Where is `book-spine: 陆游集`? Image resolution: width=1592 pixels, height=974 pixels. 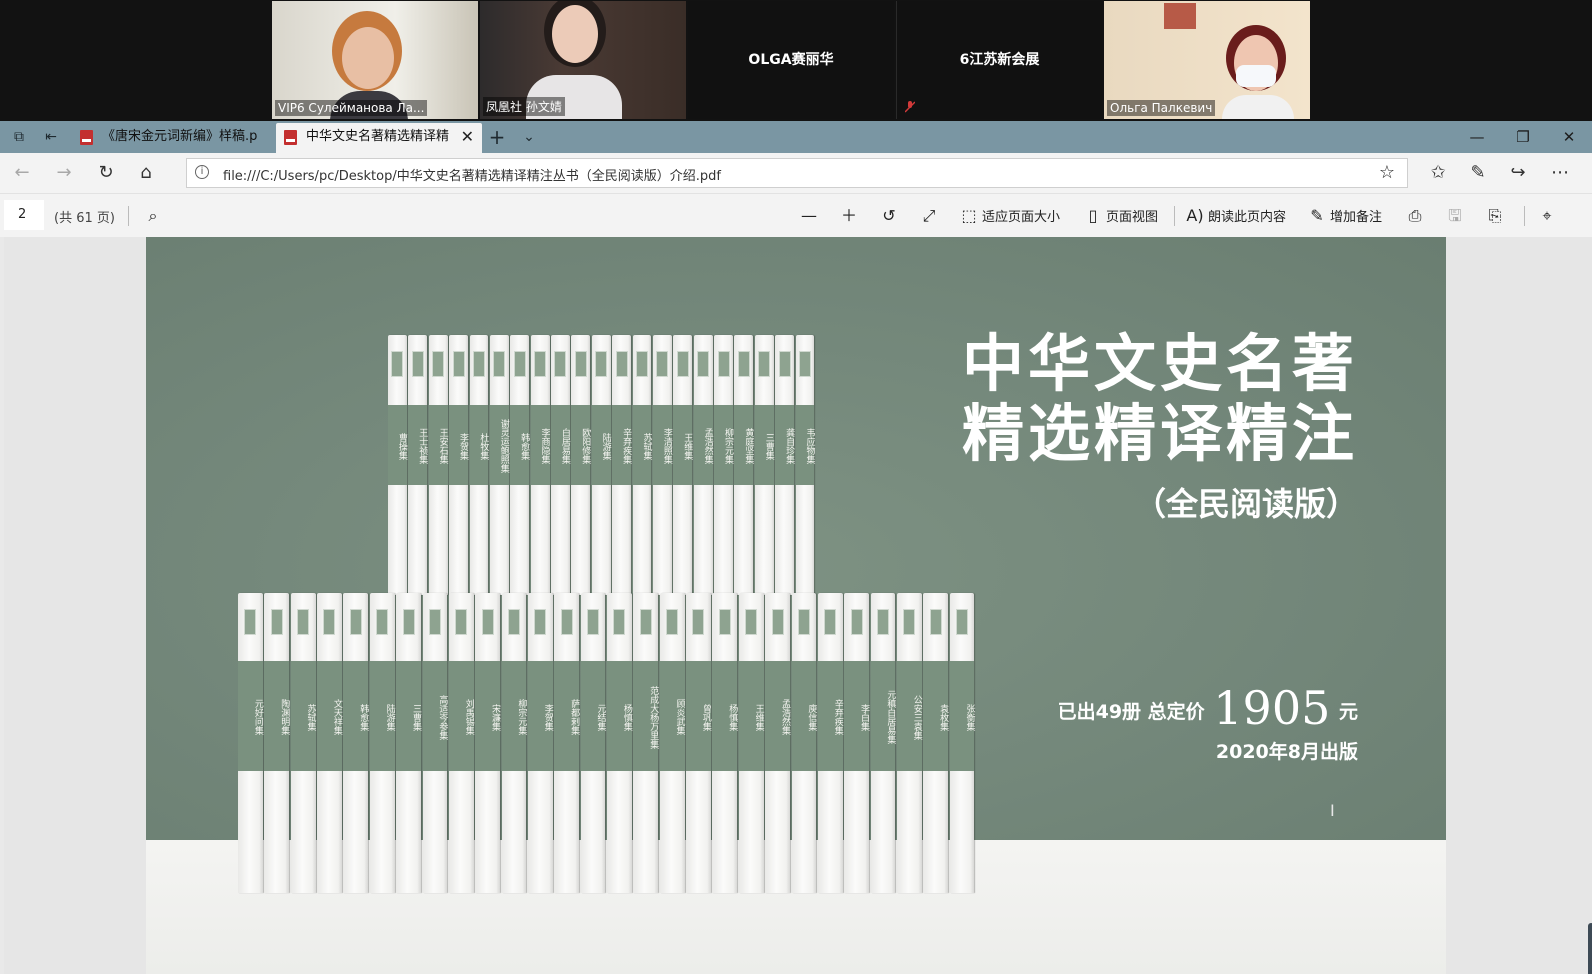
book-spine: 陆游集 is located at coordinates (601, 465).